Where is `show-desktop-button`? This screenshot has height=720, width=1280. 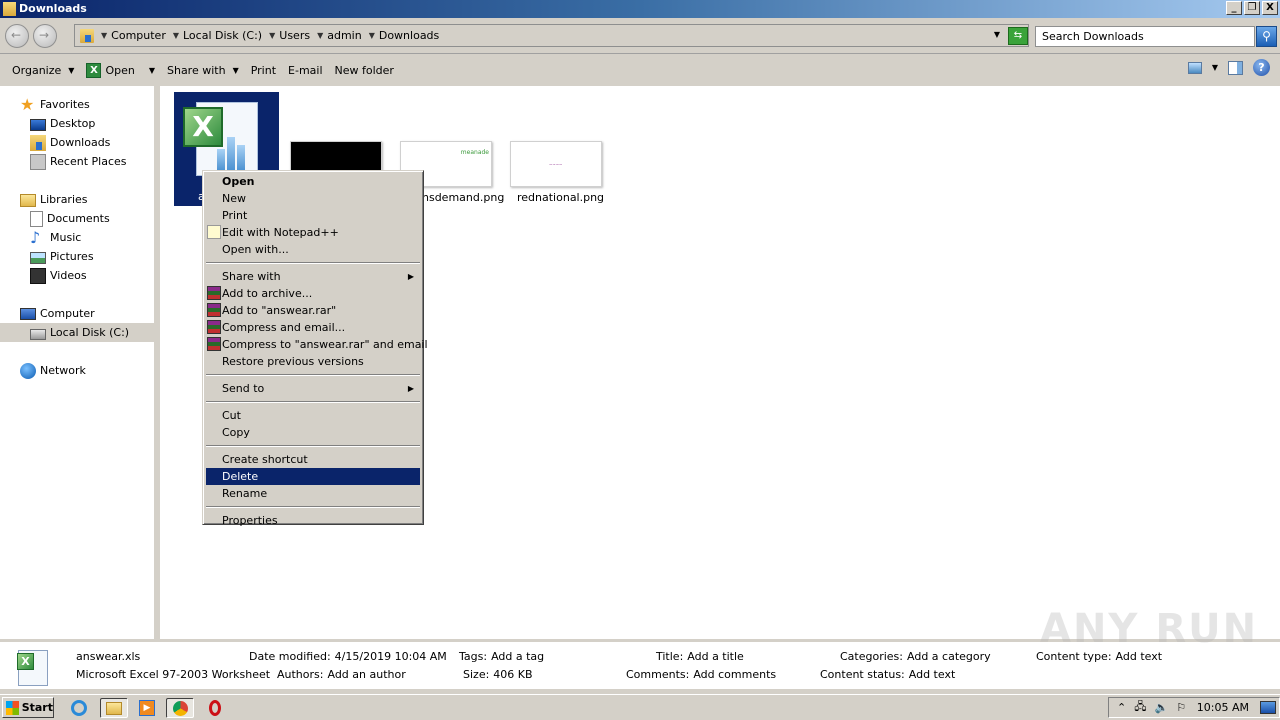
show-desktop-button is located at coordinates (1268, 707).